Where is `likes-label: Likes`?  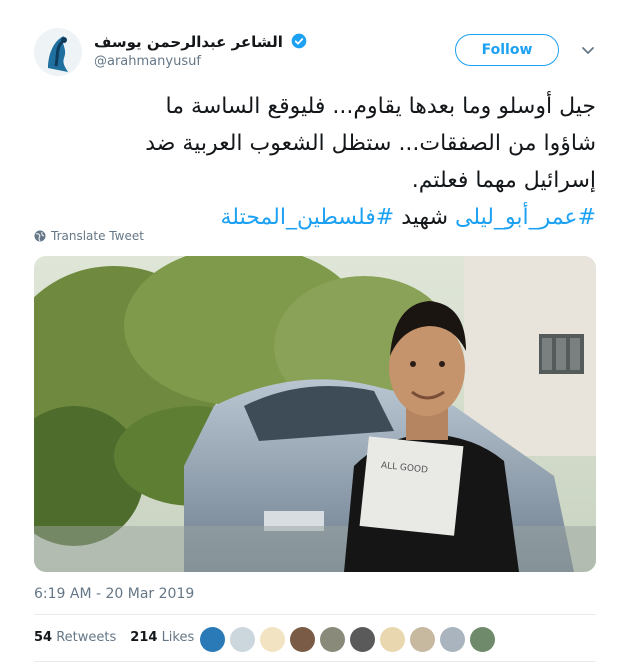
likes-label: Likes is located at coordinates (178, 637).